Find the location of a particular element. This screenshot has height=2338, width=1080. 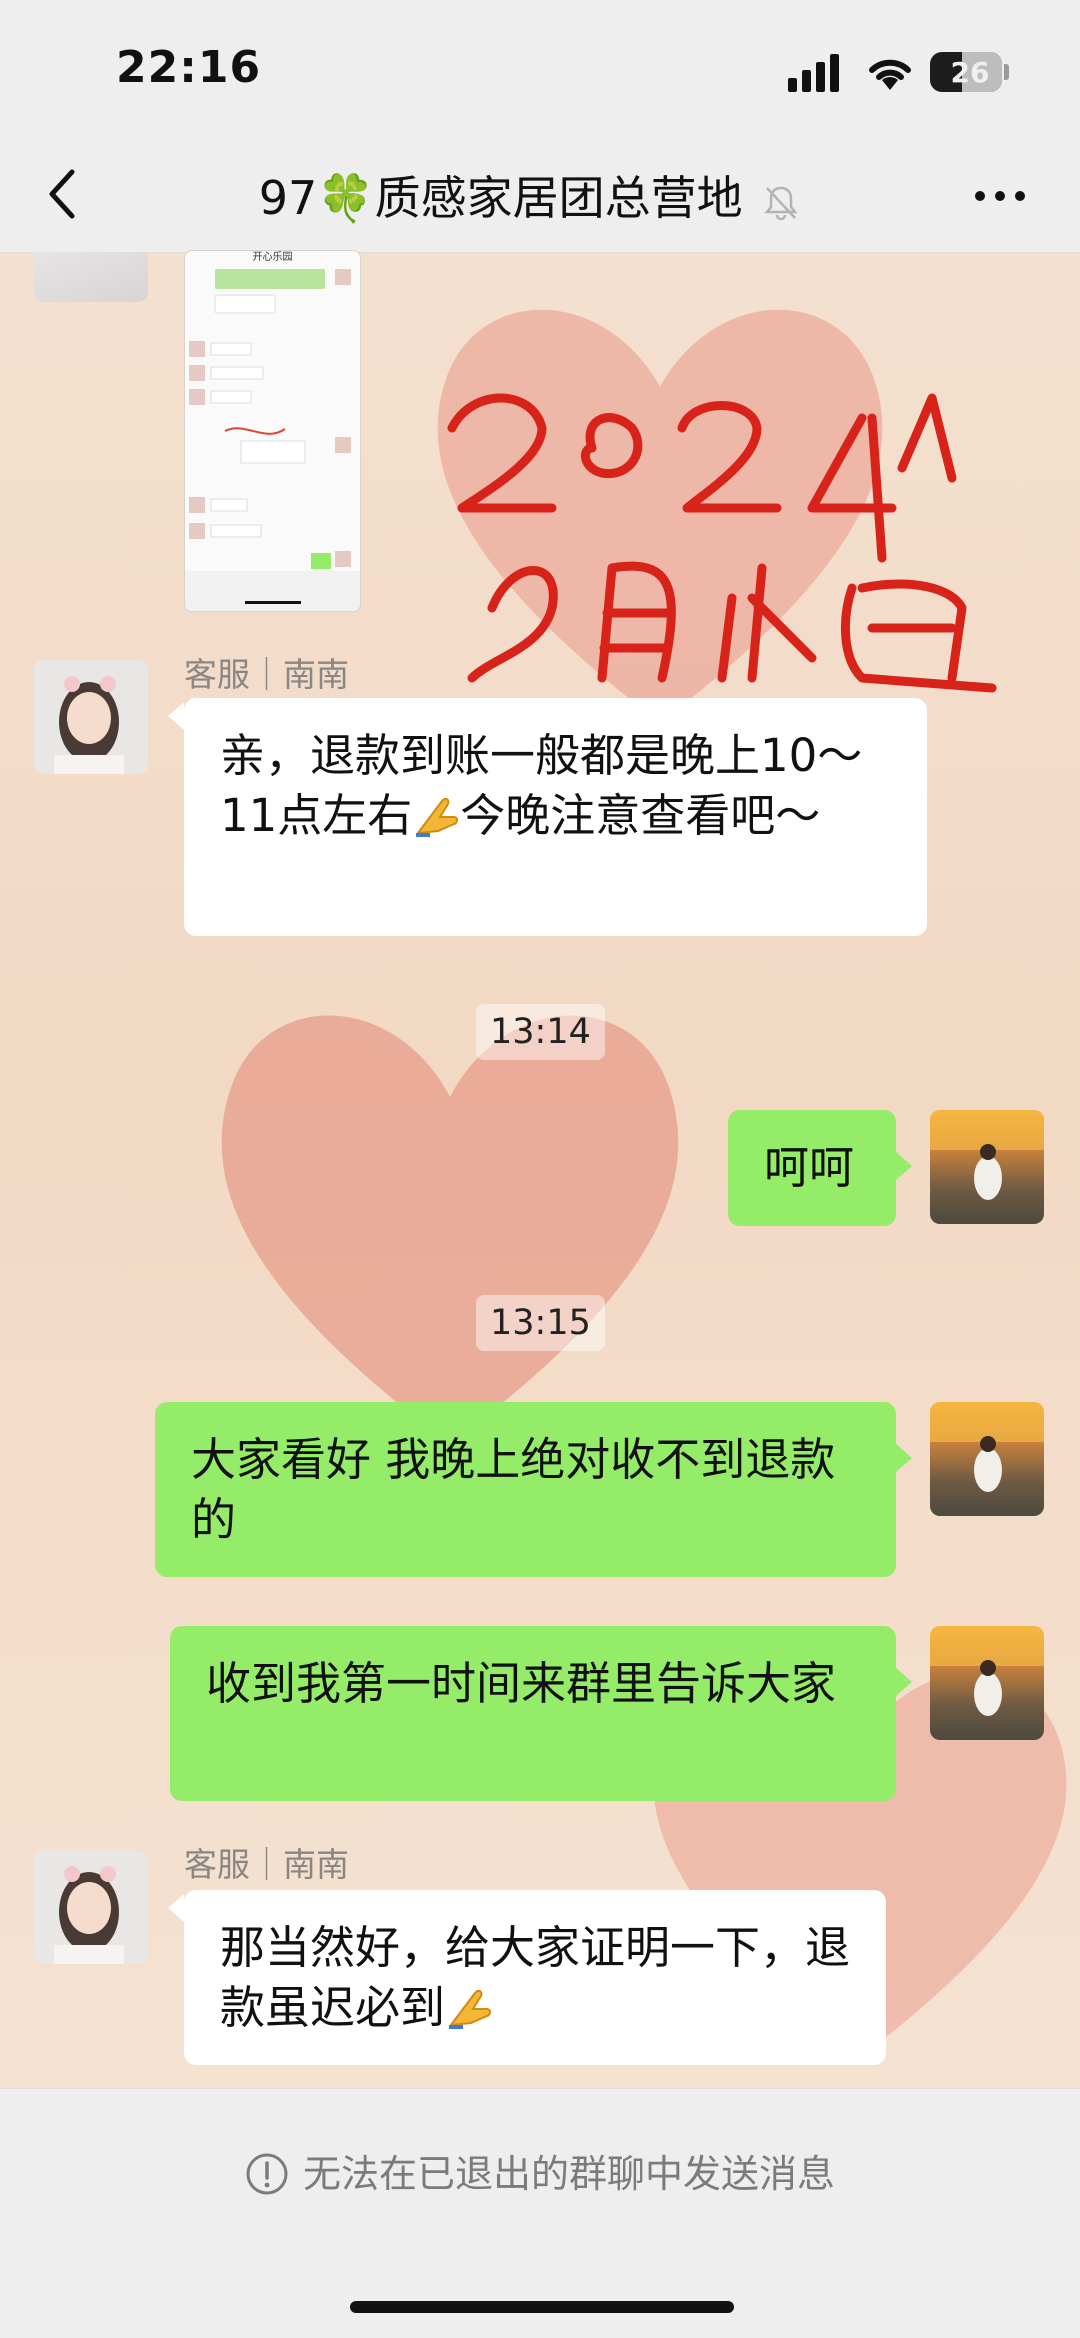

message-text: 呵呵 is located at coordinates (809, 1167).